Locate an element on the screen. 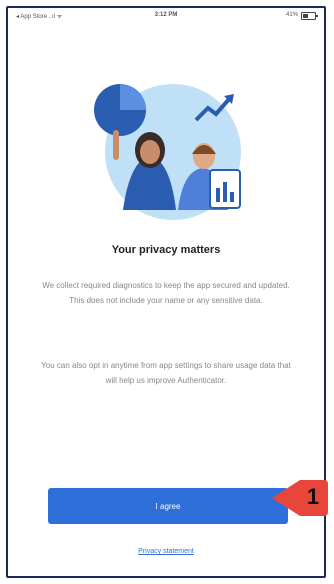 This screenshot has width=334, height=584. step-callout: 1 is located at coordinates (299, 498).